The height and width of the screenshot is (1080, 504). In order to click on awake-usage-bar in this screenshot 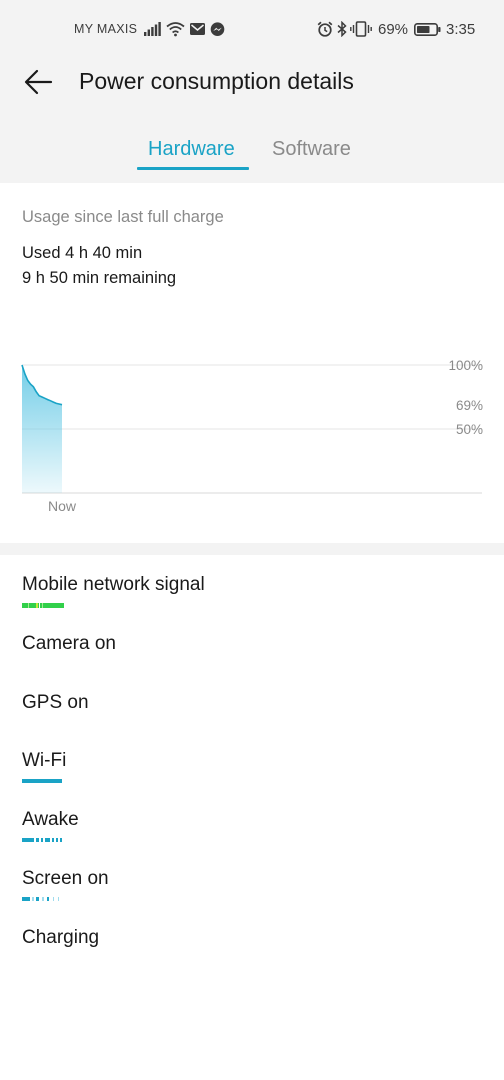, I will do `click(42, 840)`.